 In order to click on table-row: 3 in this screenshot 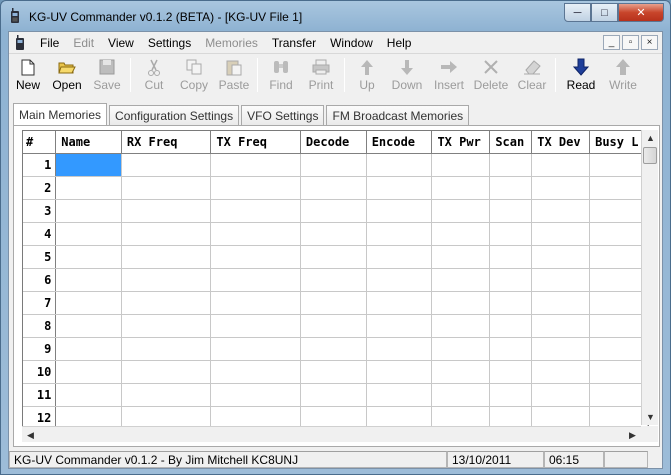, I will do `click(335, 211)`.